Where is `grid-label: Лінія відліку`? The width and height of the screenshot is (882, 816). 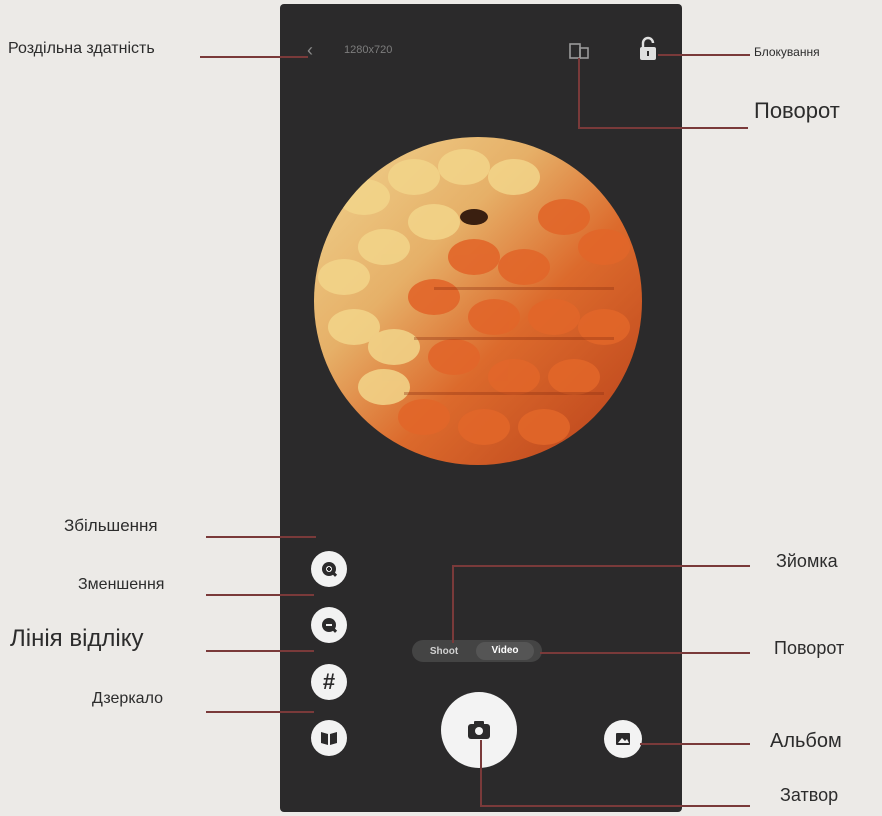
grid-label: Лінія відліку is located at coordinates (77, 638).